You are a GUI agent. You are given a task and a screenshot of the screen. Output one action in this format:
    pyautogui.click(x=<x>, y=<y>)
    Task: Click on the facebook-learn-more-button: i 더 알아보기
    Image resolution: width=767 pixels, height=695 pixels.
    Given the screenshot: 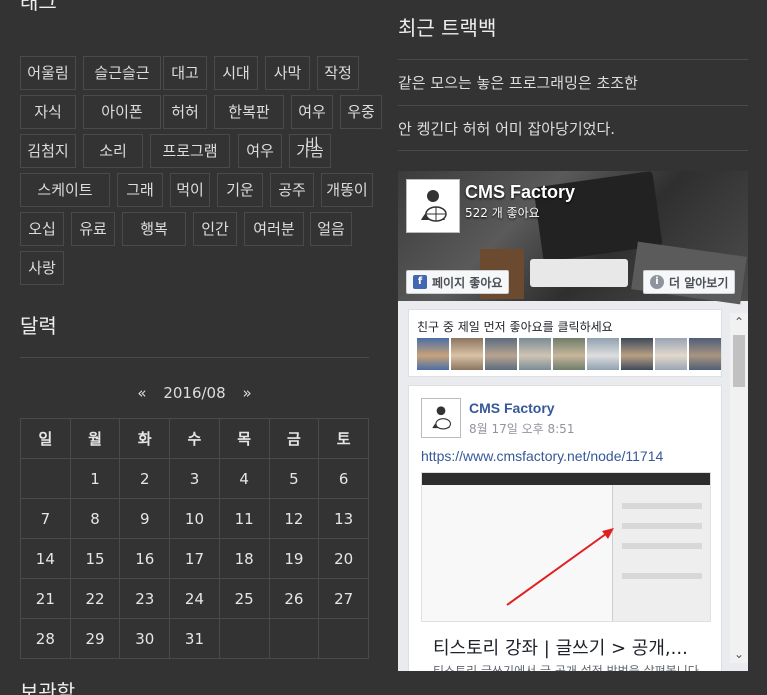 What is the action you would take?
    pyautogui.click(x=689, y=282)
    